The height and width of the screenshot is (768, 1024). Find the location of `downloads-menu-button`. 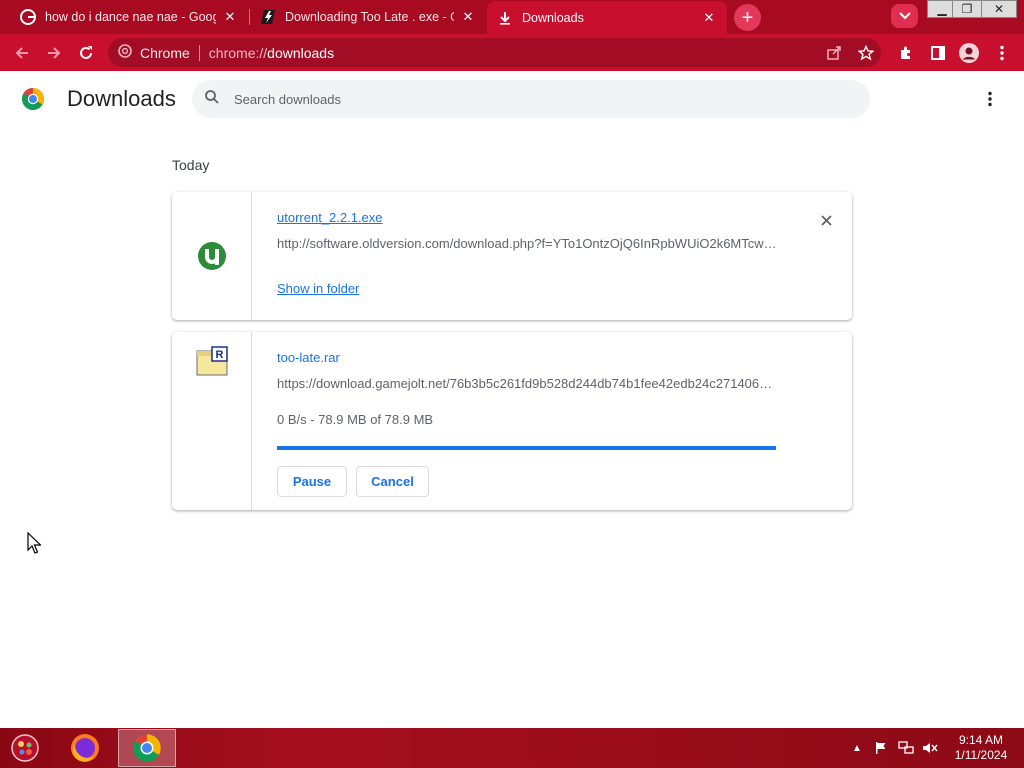

downloads-menu-button is located at coordinates (990, 99).